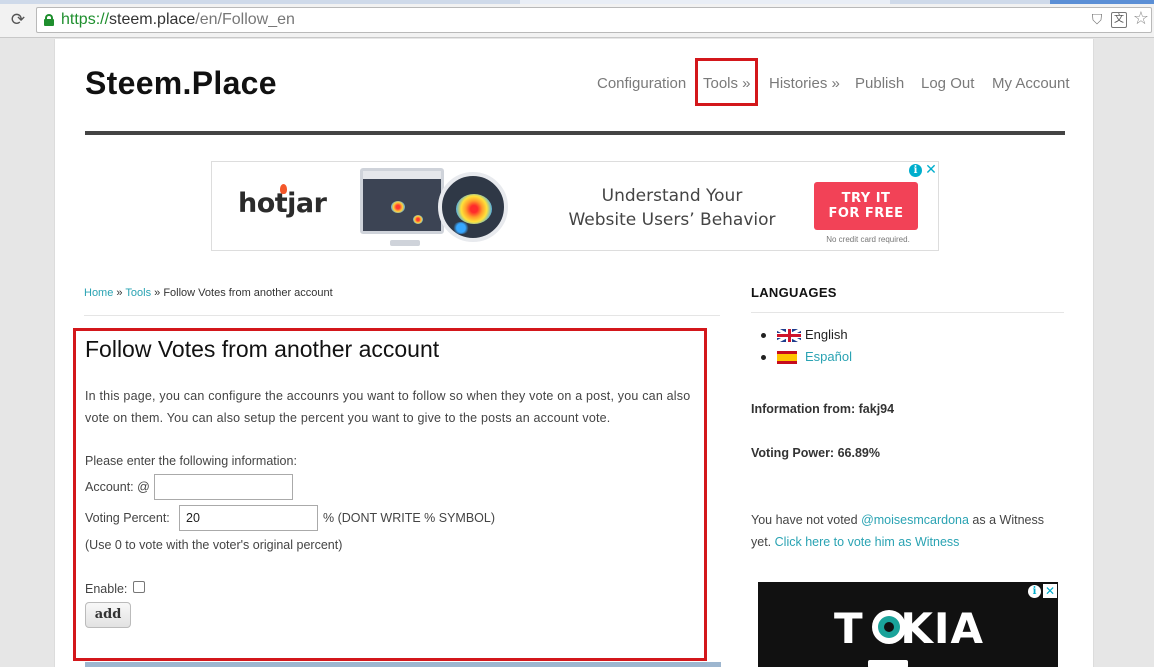 Image resolution: width=1154 pixels, height=667 pixels. What do you see at coordinates (18, 20) in the screenshot?
I see `reload-icon: ⟳` at bounding box center [18, 20].